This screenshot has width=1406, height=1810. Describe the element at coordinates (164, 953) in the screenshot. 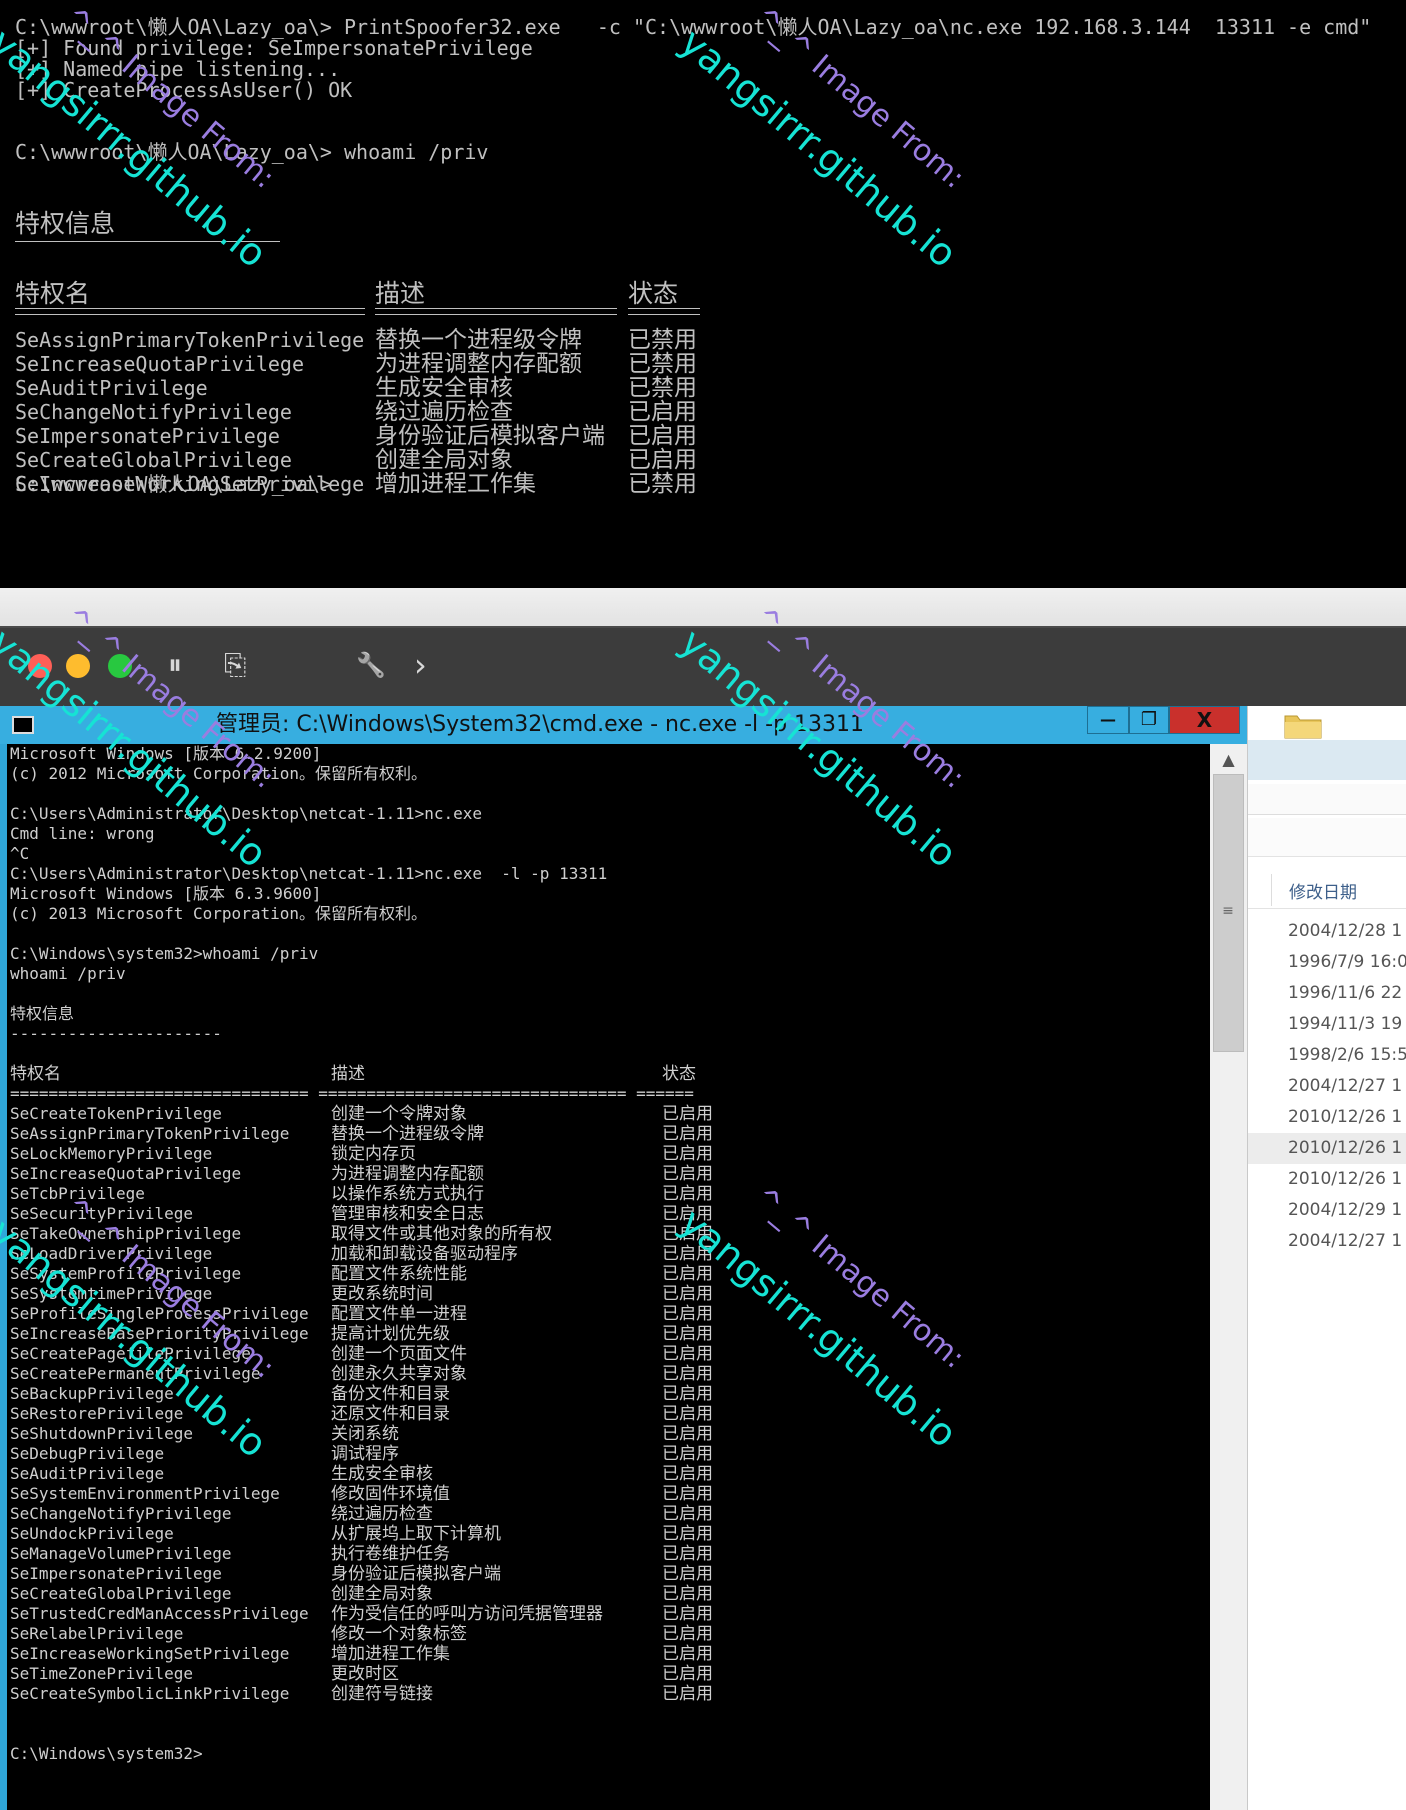

I see `console-line: C:\Windows\system32>whoami /priv` at that location.